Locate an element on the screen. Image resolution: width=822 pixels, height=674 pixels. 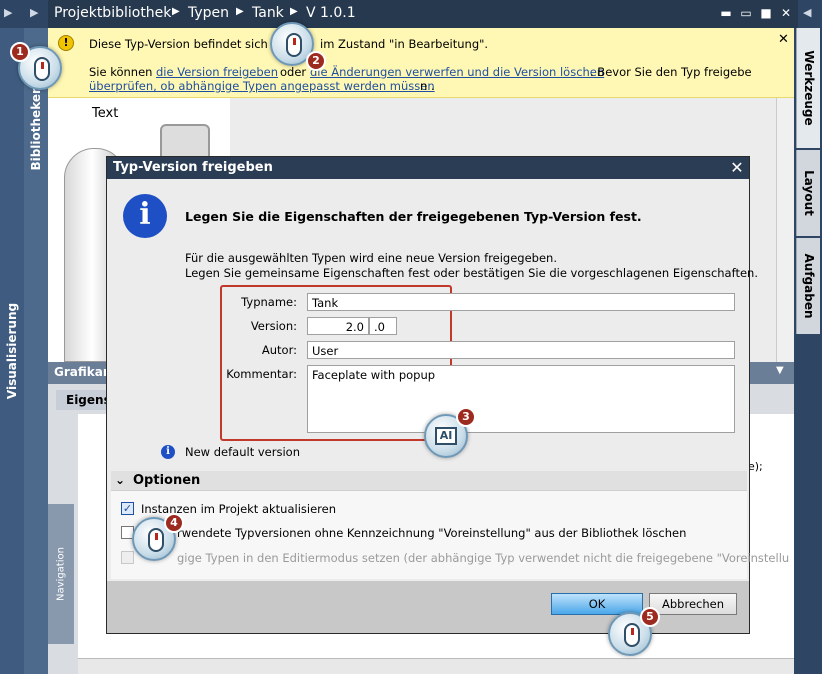
vtab-visualisierung: Visualisierung is located at coordinates (12, 351).